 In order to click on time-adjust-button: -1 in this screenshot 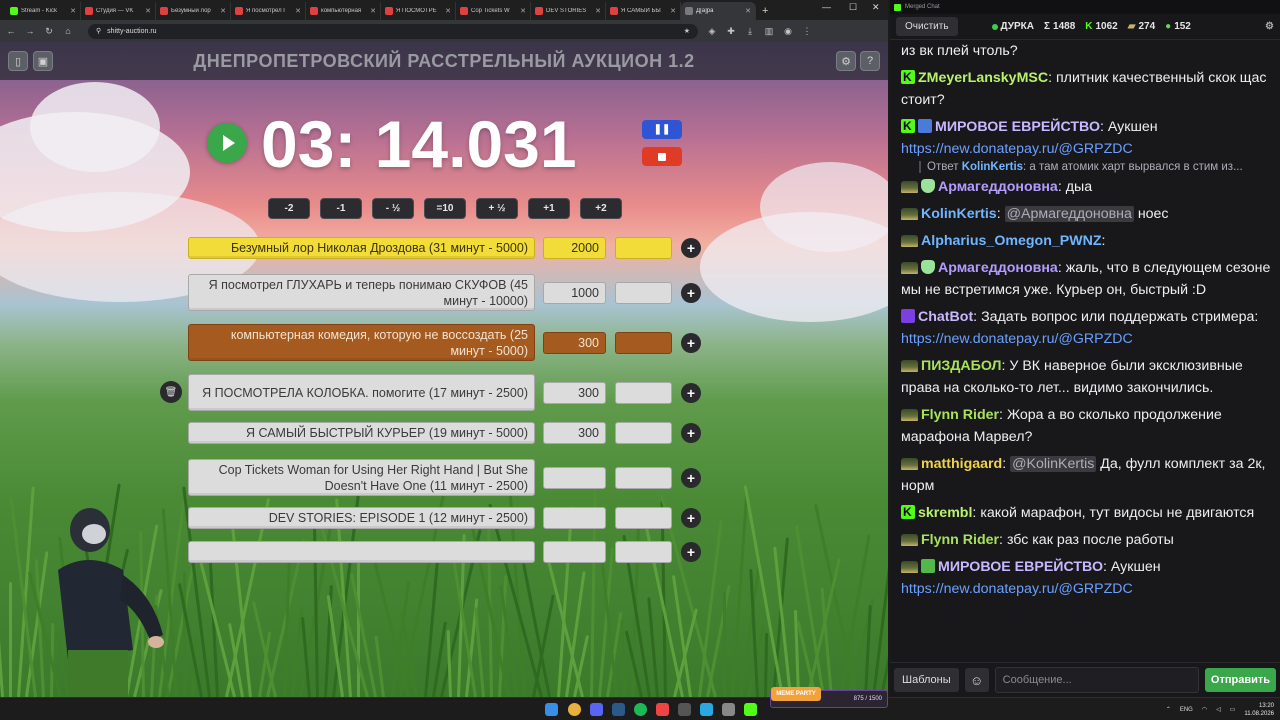, I will do `click(341, 208)`.